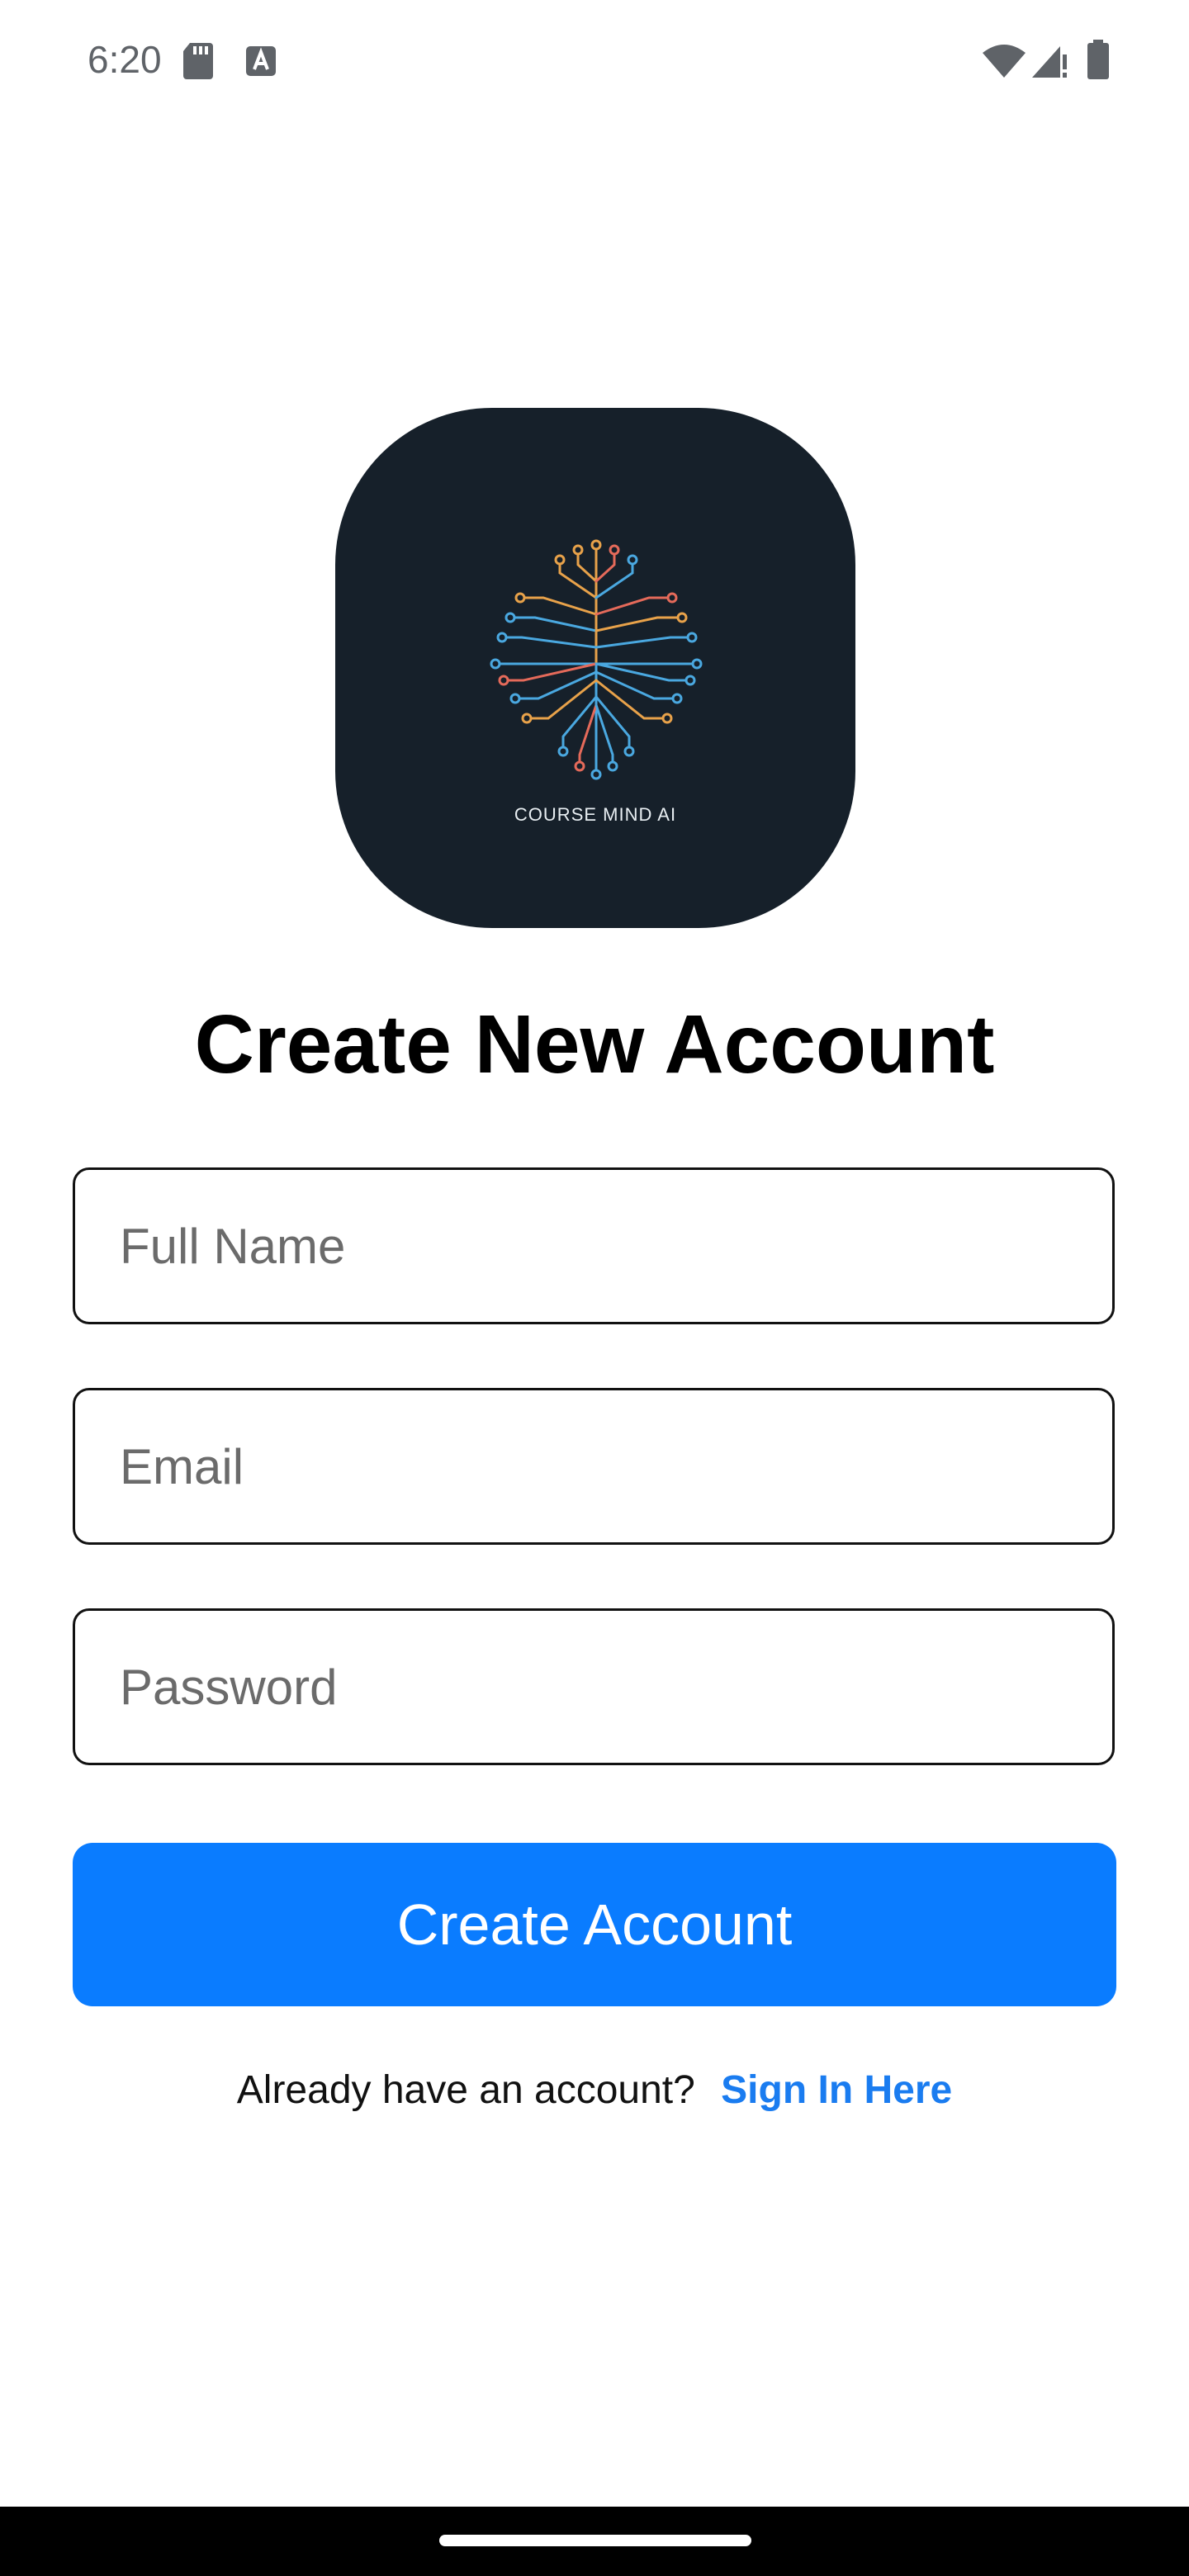  Describe the element at coordinates (1098, 59) in the screenshot. I see `battery-icon` at that location.